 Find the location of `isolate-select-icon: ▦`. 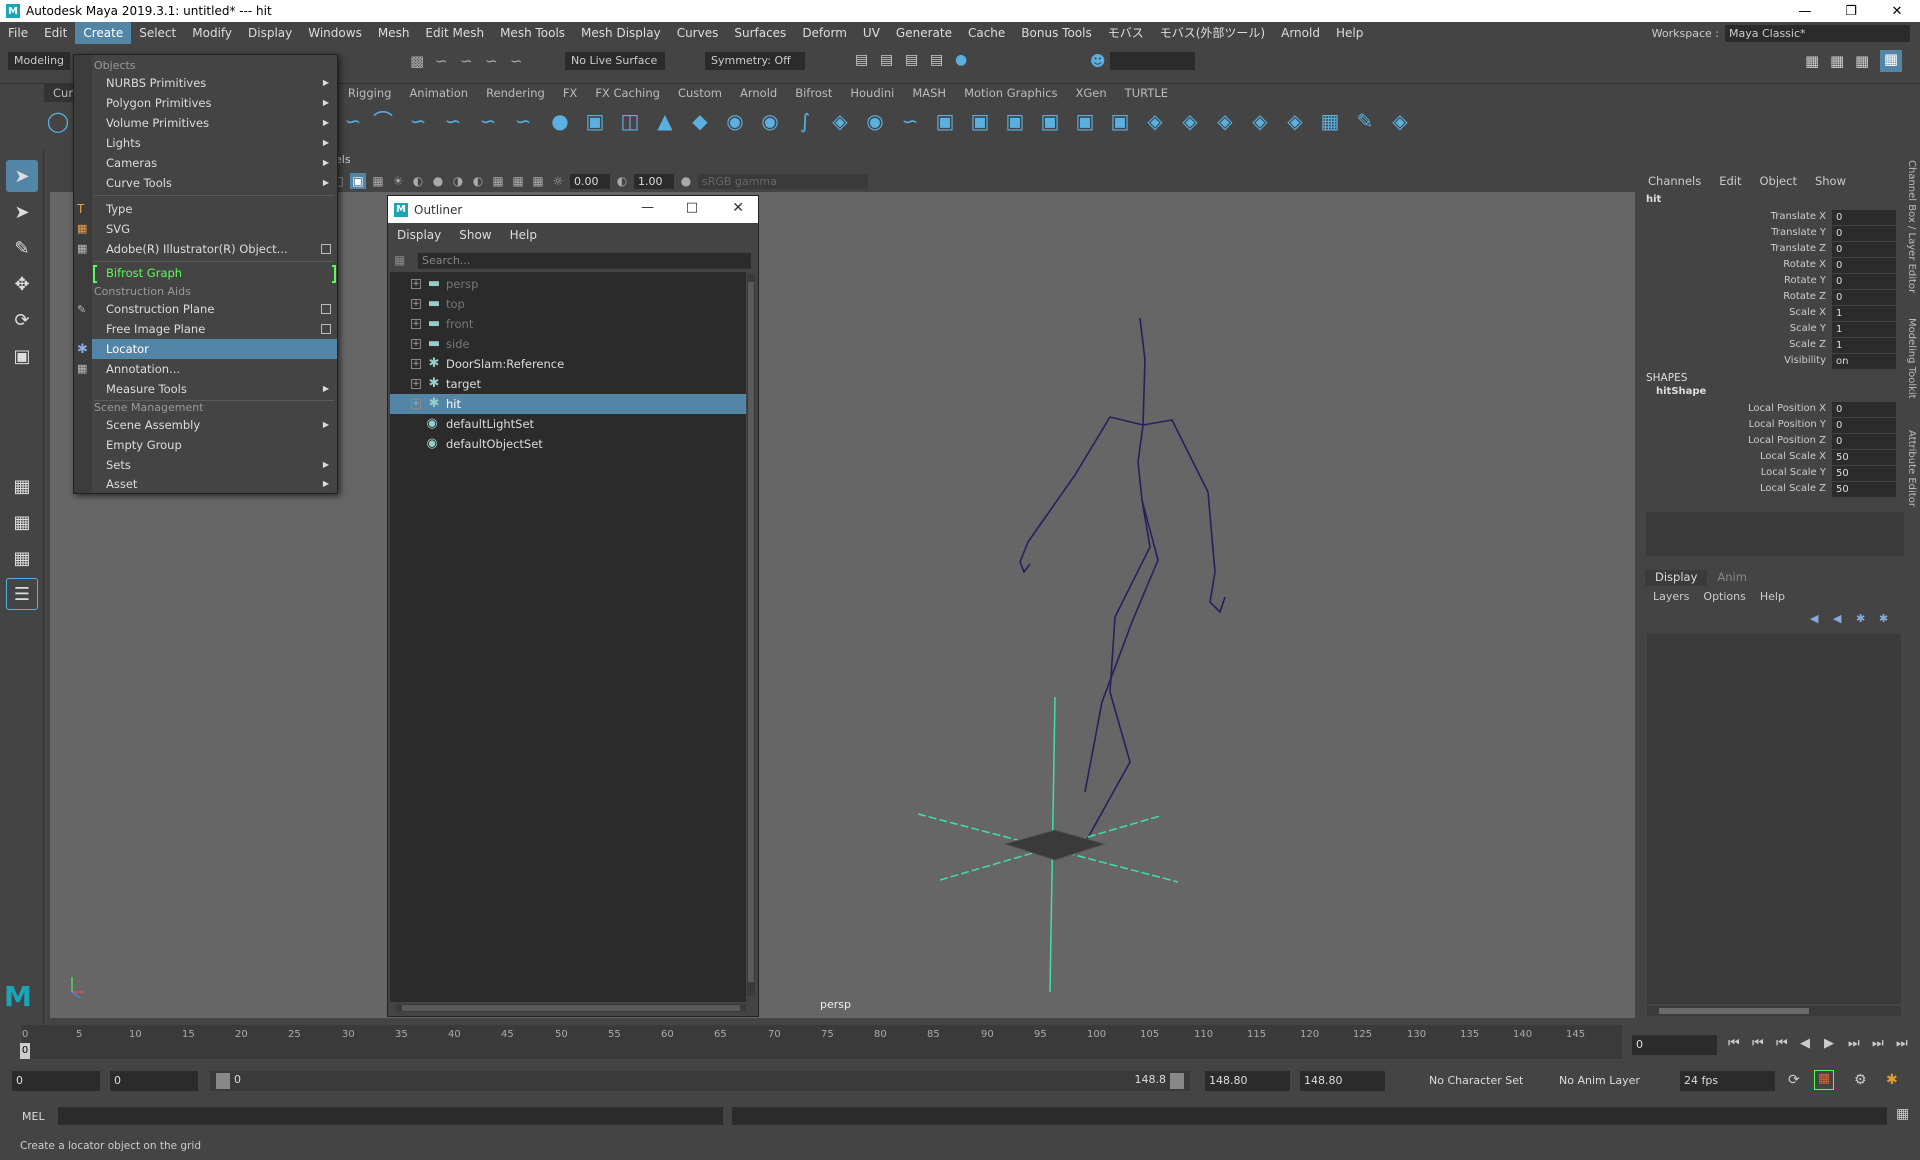

isolate-select-icon: ▦ is located at coordinates (498, 181).